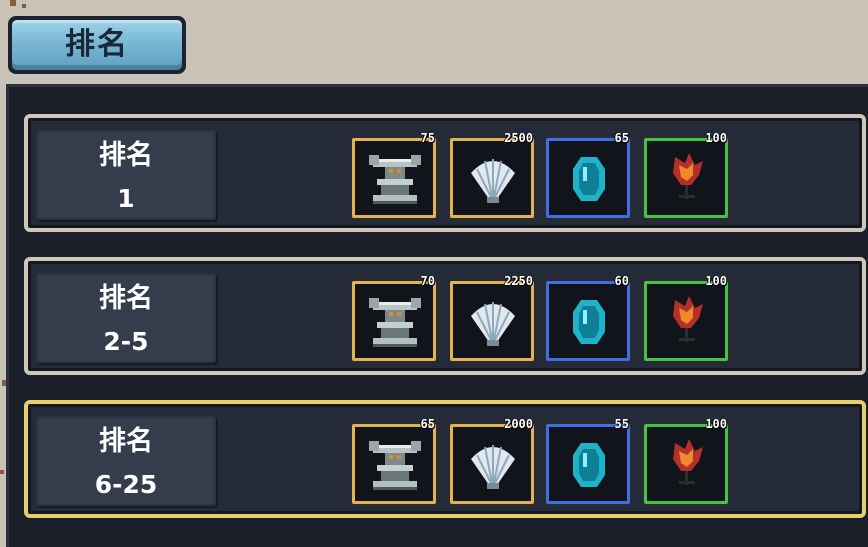  Describe the element at coordinates (427, 281) in the screenshot. I see `reward-quantity: 70` at that location.